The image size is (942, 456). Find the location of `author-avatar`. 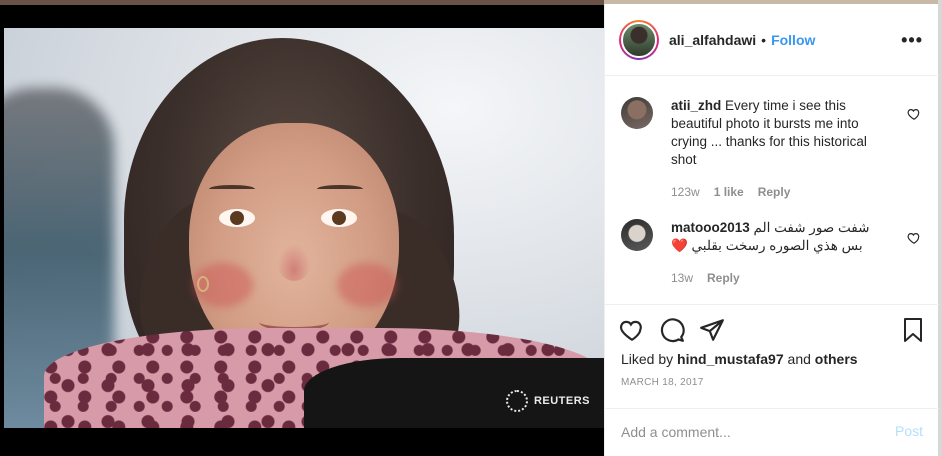

author-avatar is located at coordinates (639, 39).